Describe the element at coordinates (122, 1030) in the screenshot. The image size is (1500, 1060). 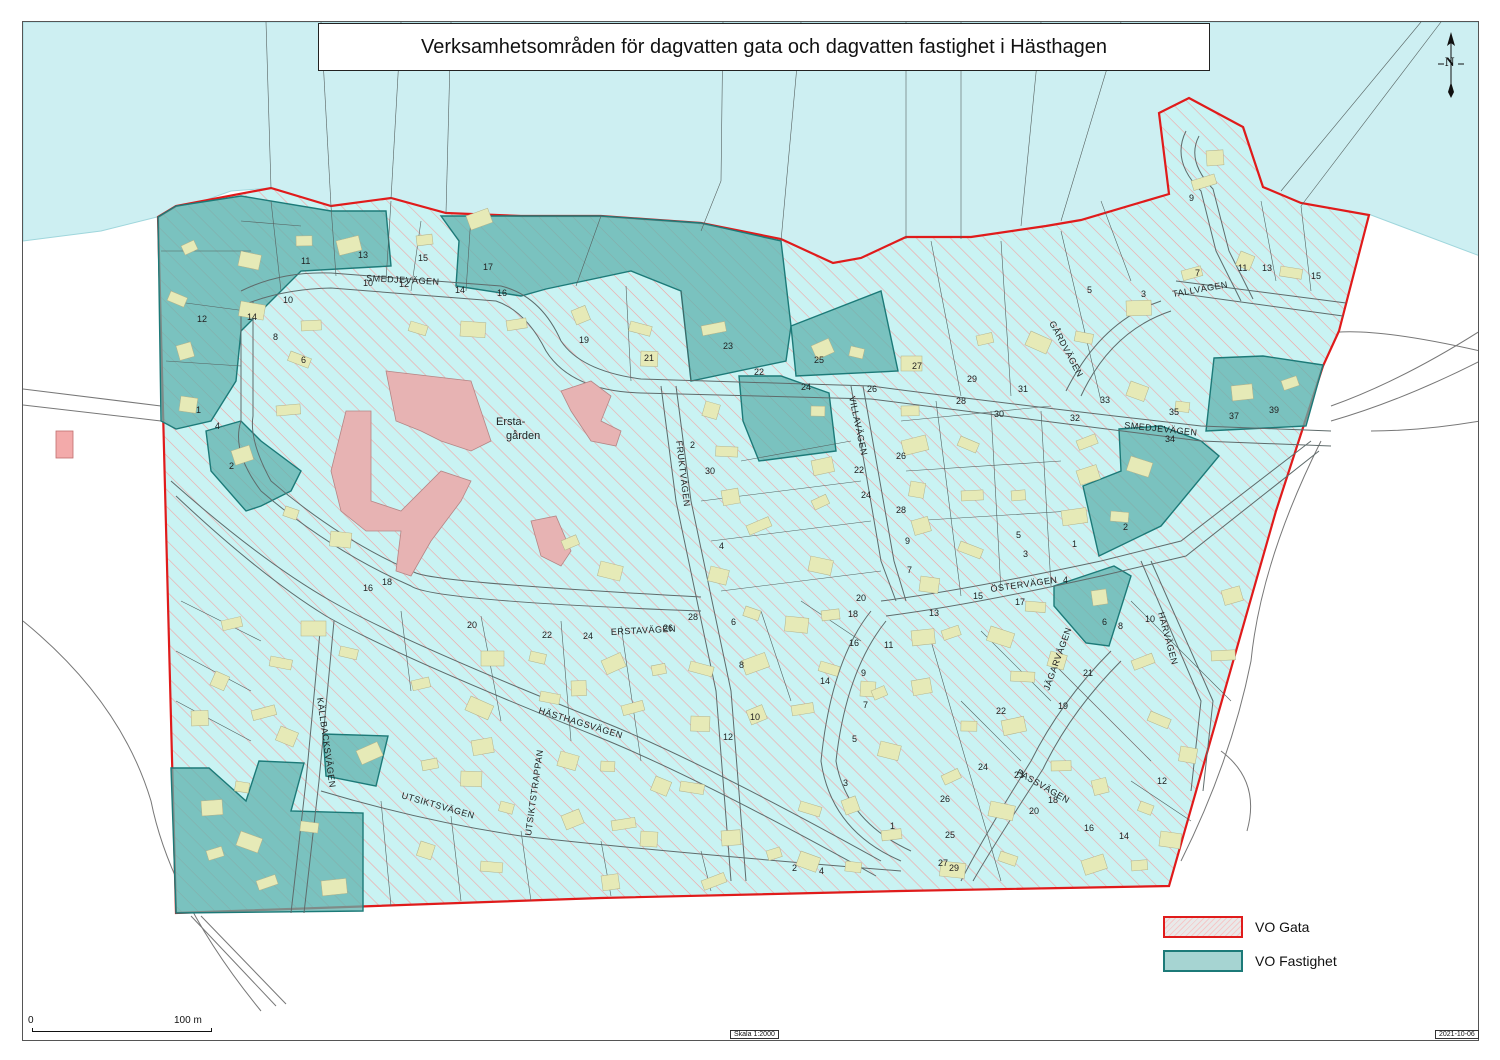
I see `scale-bar-line` at that location.